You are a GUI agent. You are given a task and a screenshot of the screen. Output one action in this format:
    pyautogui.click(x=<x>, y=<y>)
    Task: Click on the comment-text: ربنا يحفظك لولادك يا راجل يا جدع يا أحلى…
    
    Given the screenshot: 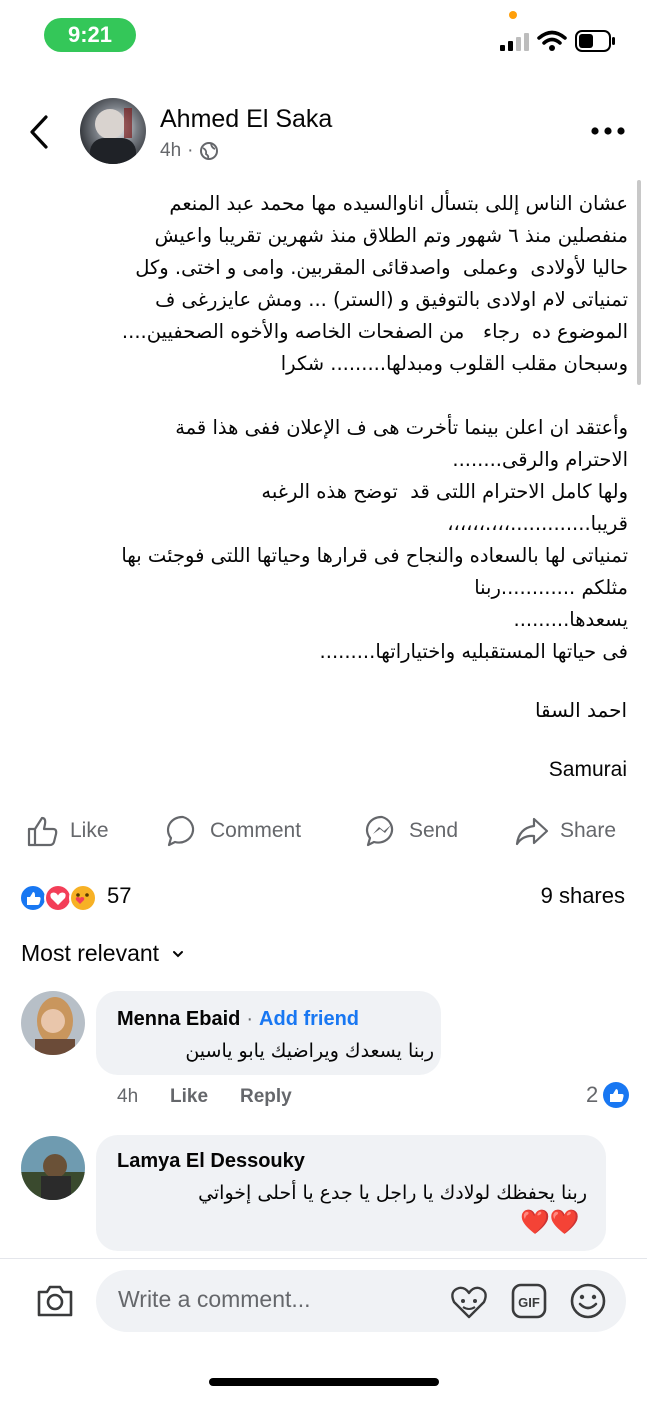 What is the action you would take?
    pyautogui.click(x=392, y=1193)
    